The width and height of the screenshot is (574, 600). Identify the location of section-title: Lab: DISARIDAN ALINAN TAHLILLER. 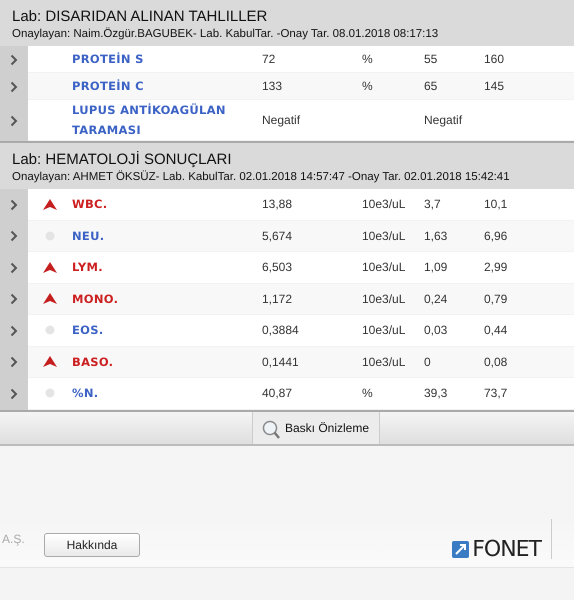
(140, 16).